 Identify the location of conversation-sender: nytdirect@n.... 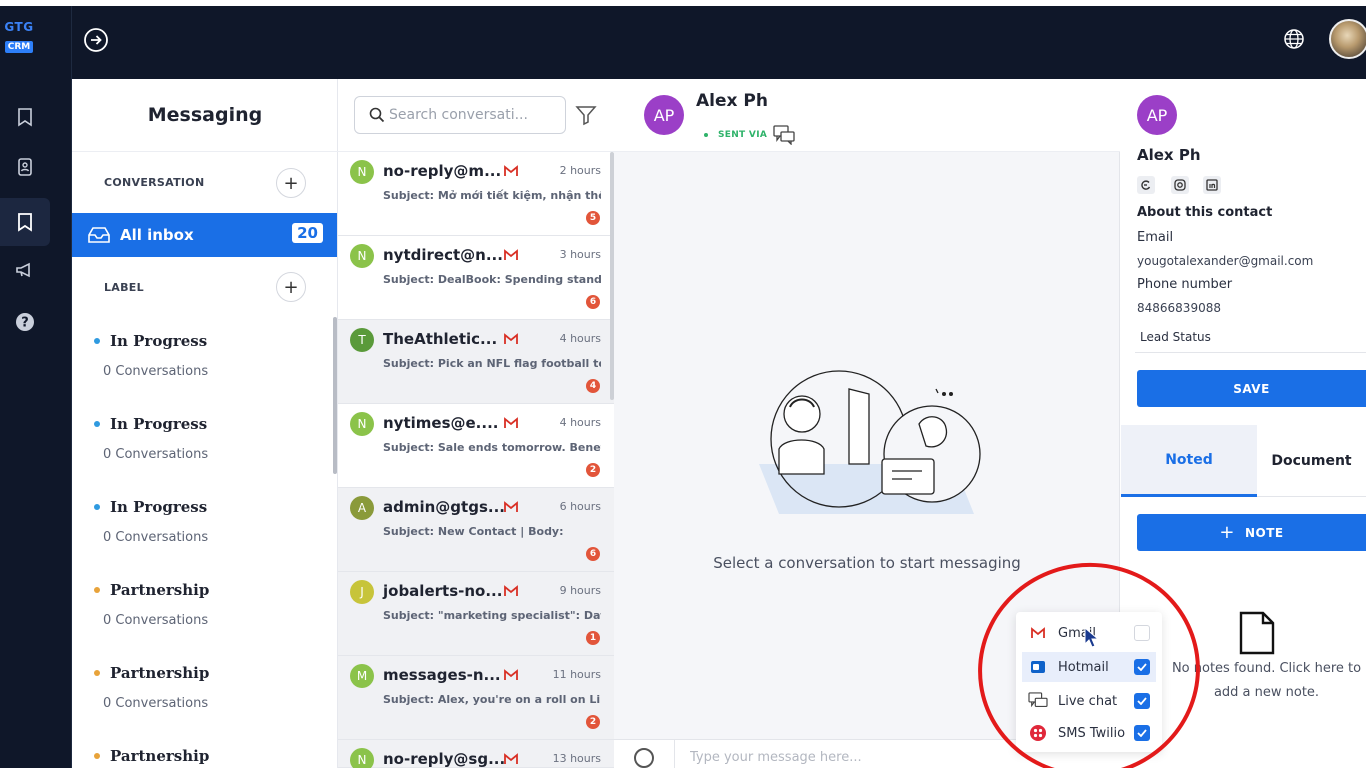
(443, 255).